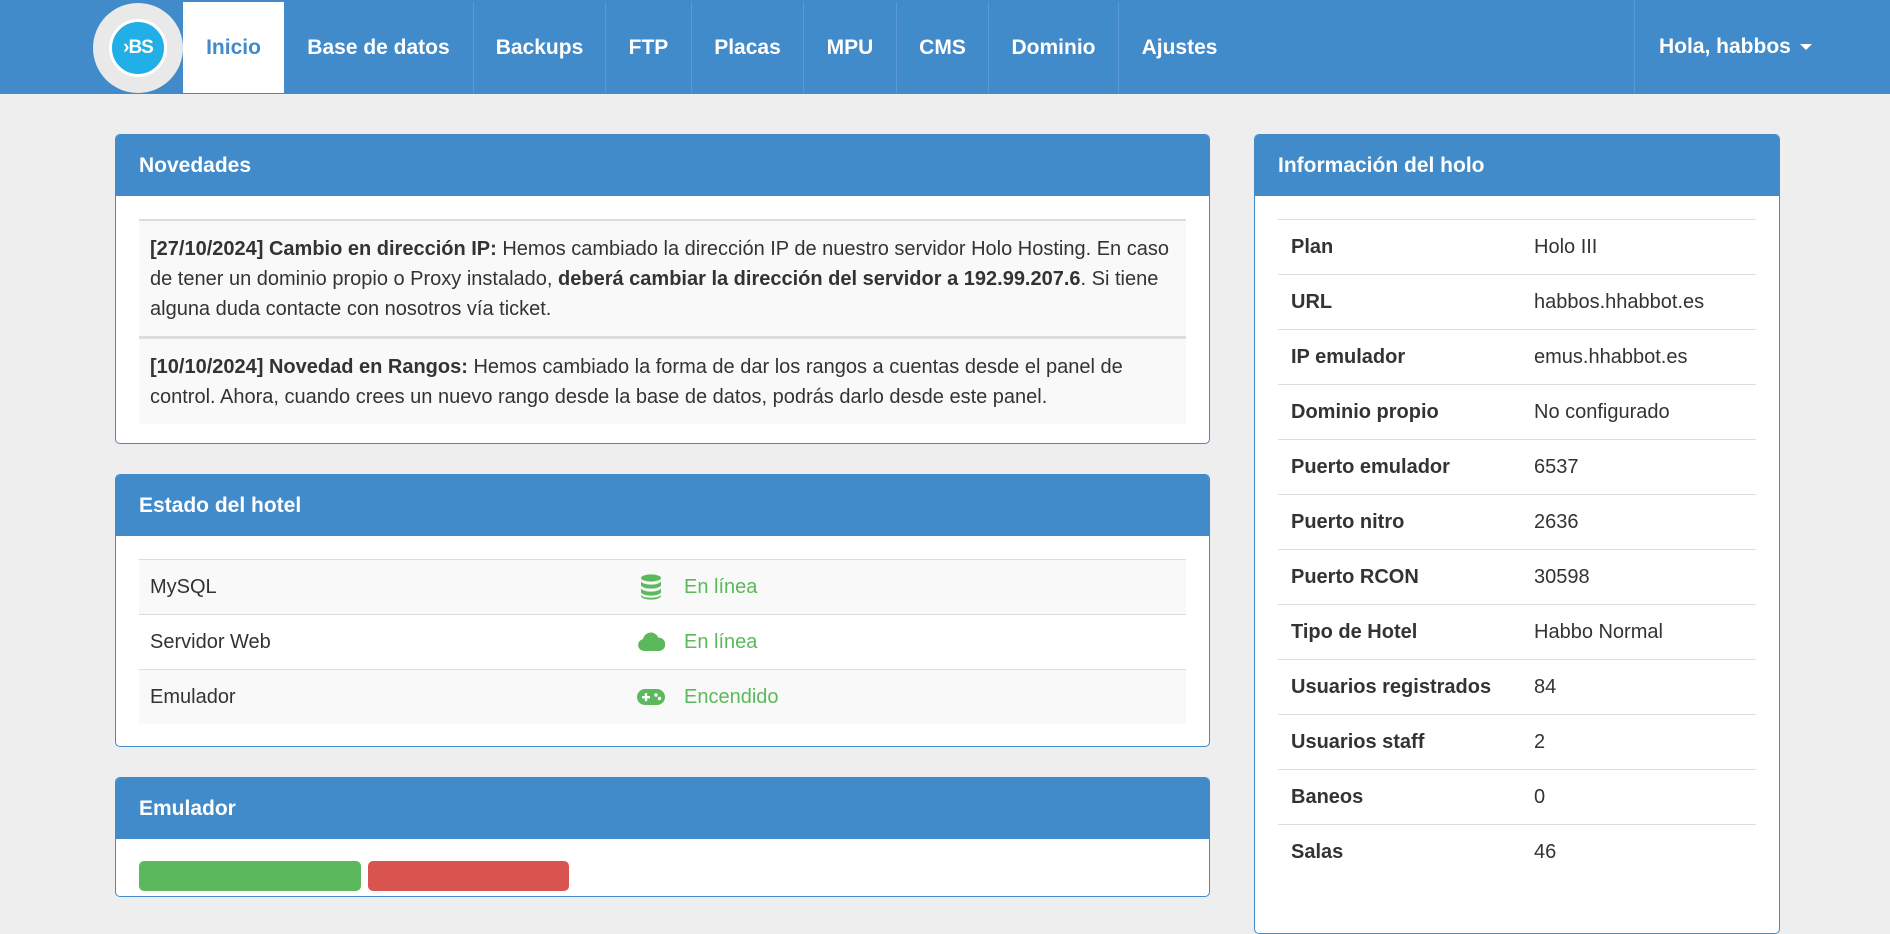 The width and height of the screenshot is (1890, 934). I want to click on info-key: IP emulador, so click(1348, 356).